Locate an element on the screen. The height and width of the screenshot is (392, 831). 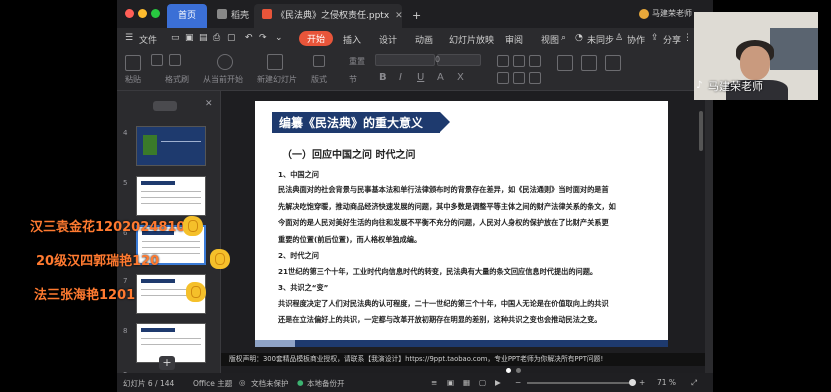
underline-button: U is located at coordinates (420, 77).